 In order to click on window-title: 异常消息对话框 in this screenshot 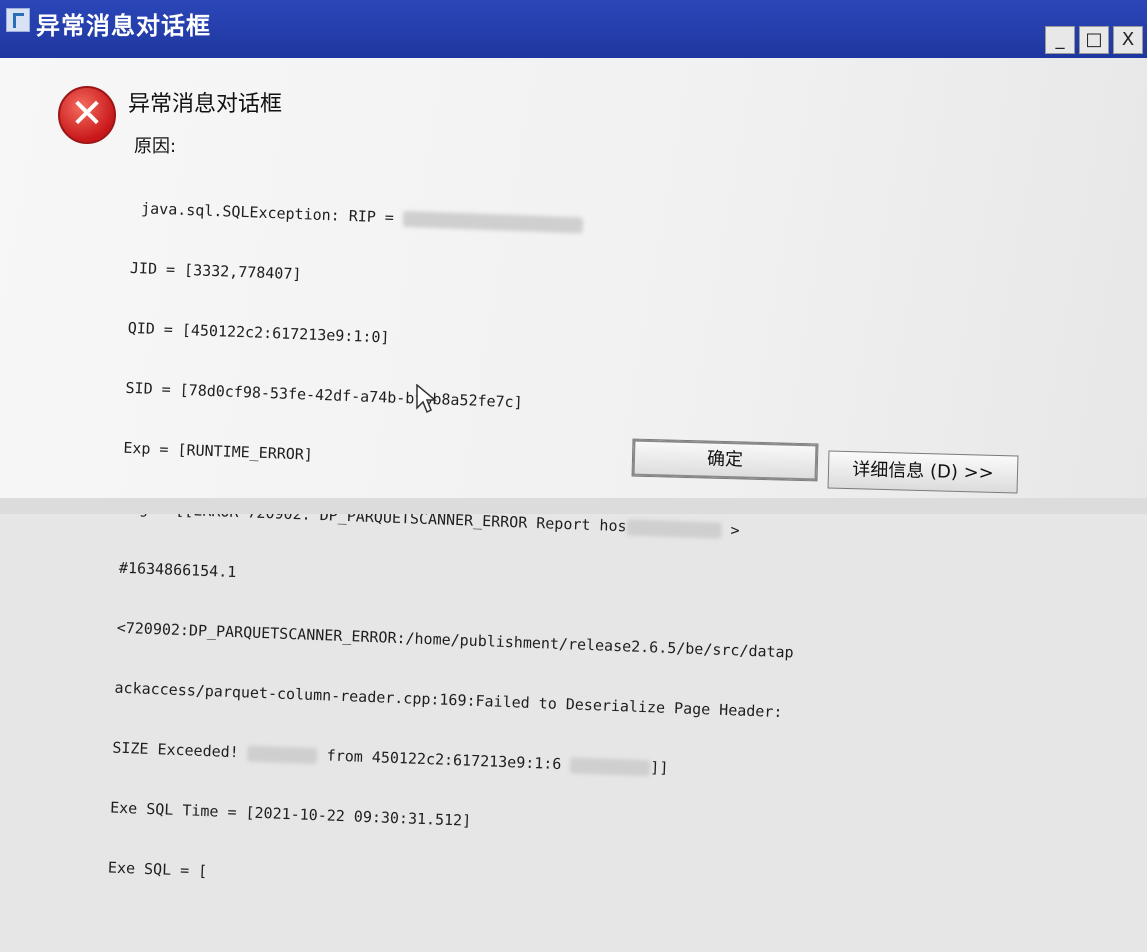, I will do `click(123, 26)`.